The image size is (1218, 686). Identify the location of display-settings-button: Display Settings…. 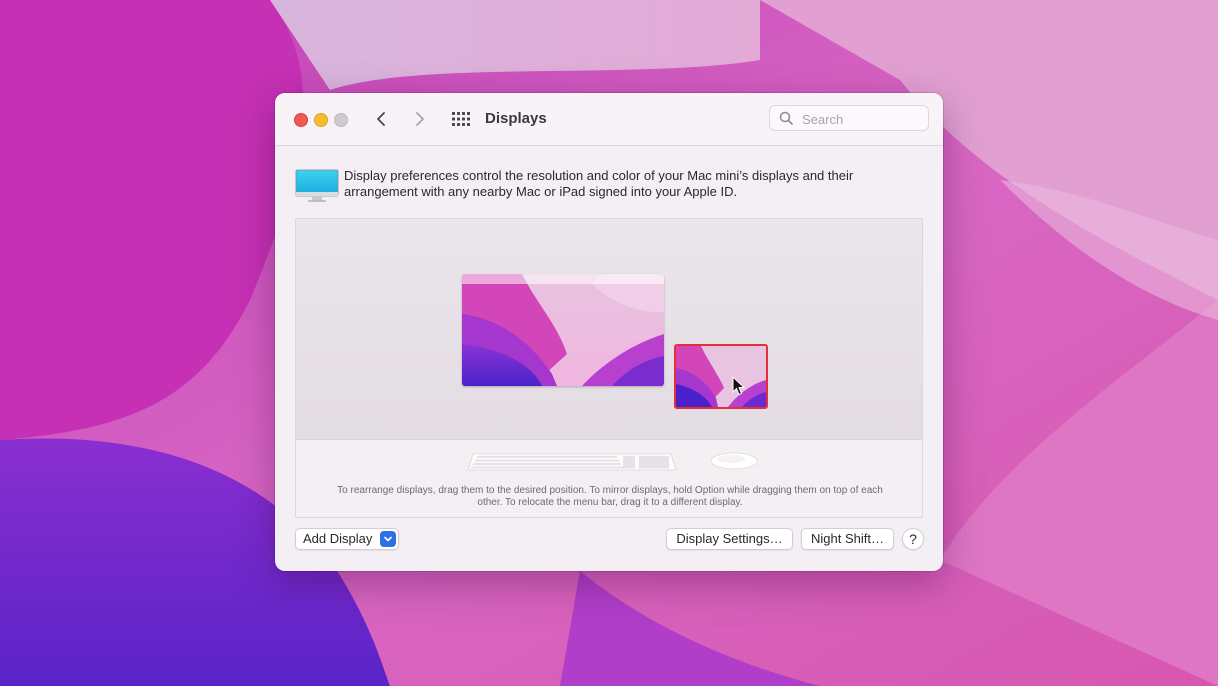
(729, 539).